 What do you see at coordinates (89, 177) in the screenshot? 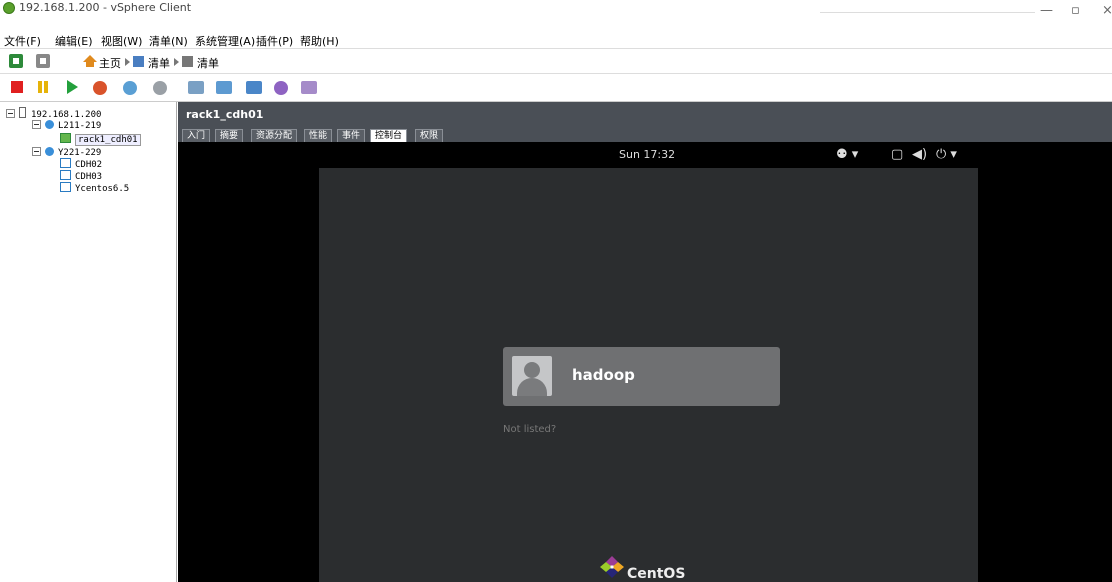
I see `tree-label: CDH03` at bounding box center [89, 177].